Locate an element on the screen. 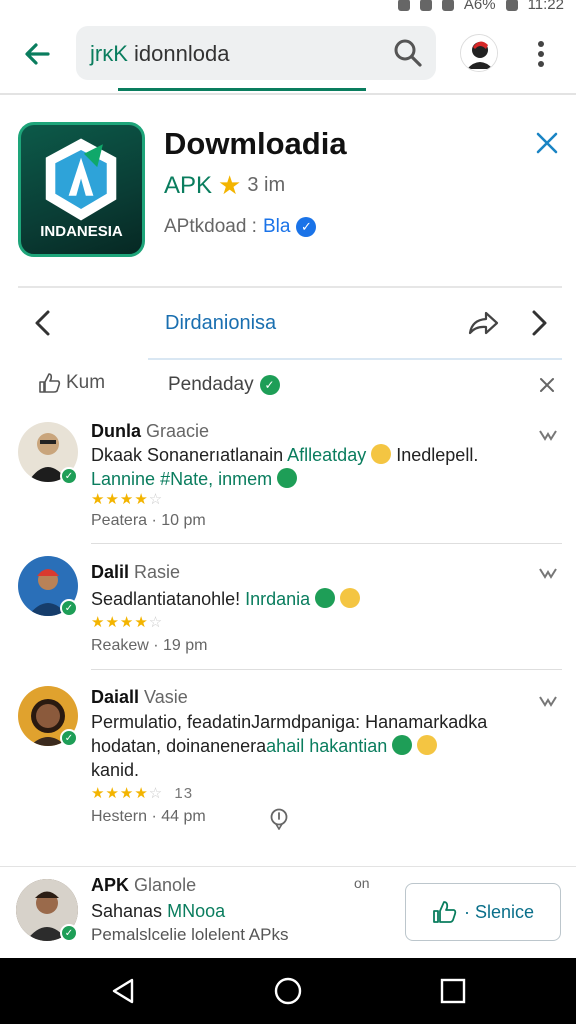 The height and width of the screenshot is (1024, 576). nav-back-icon is located at coordinates (123, 991).